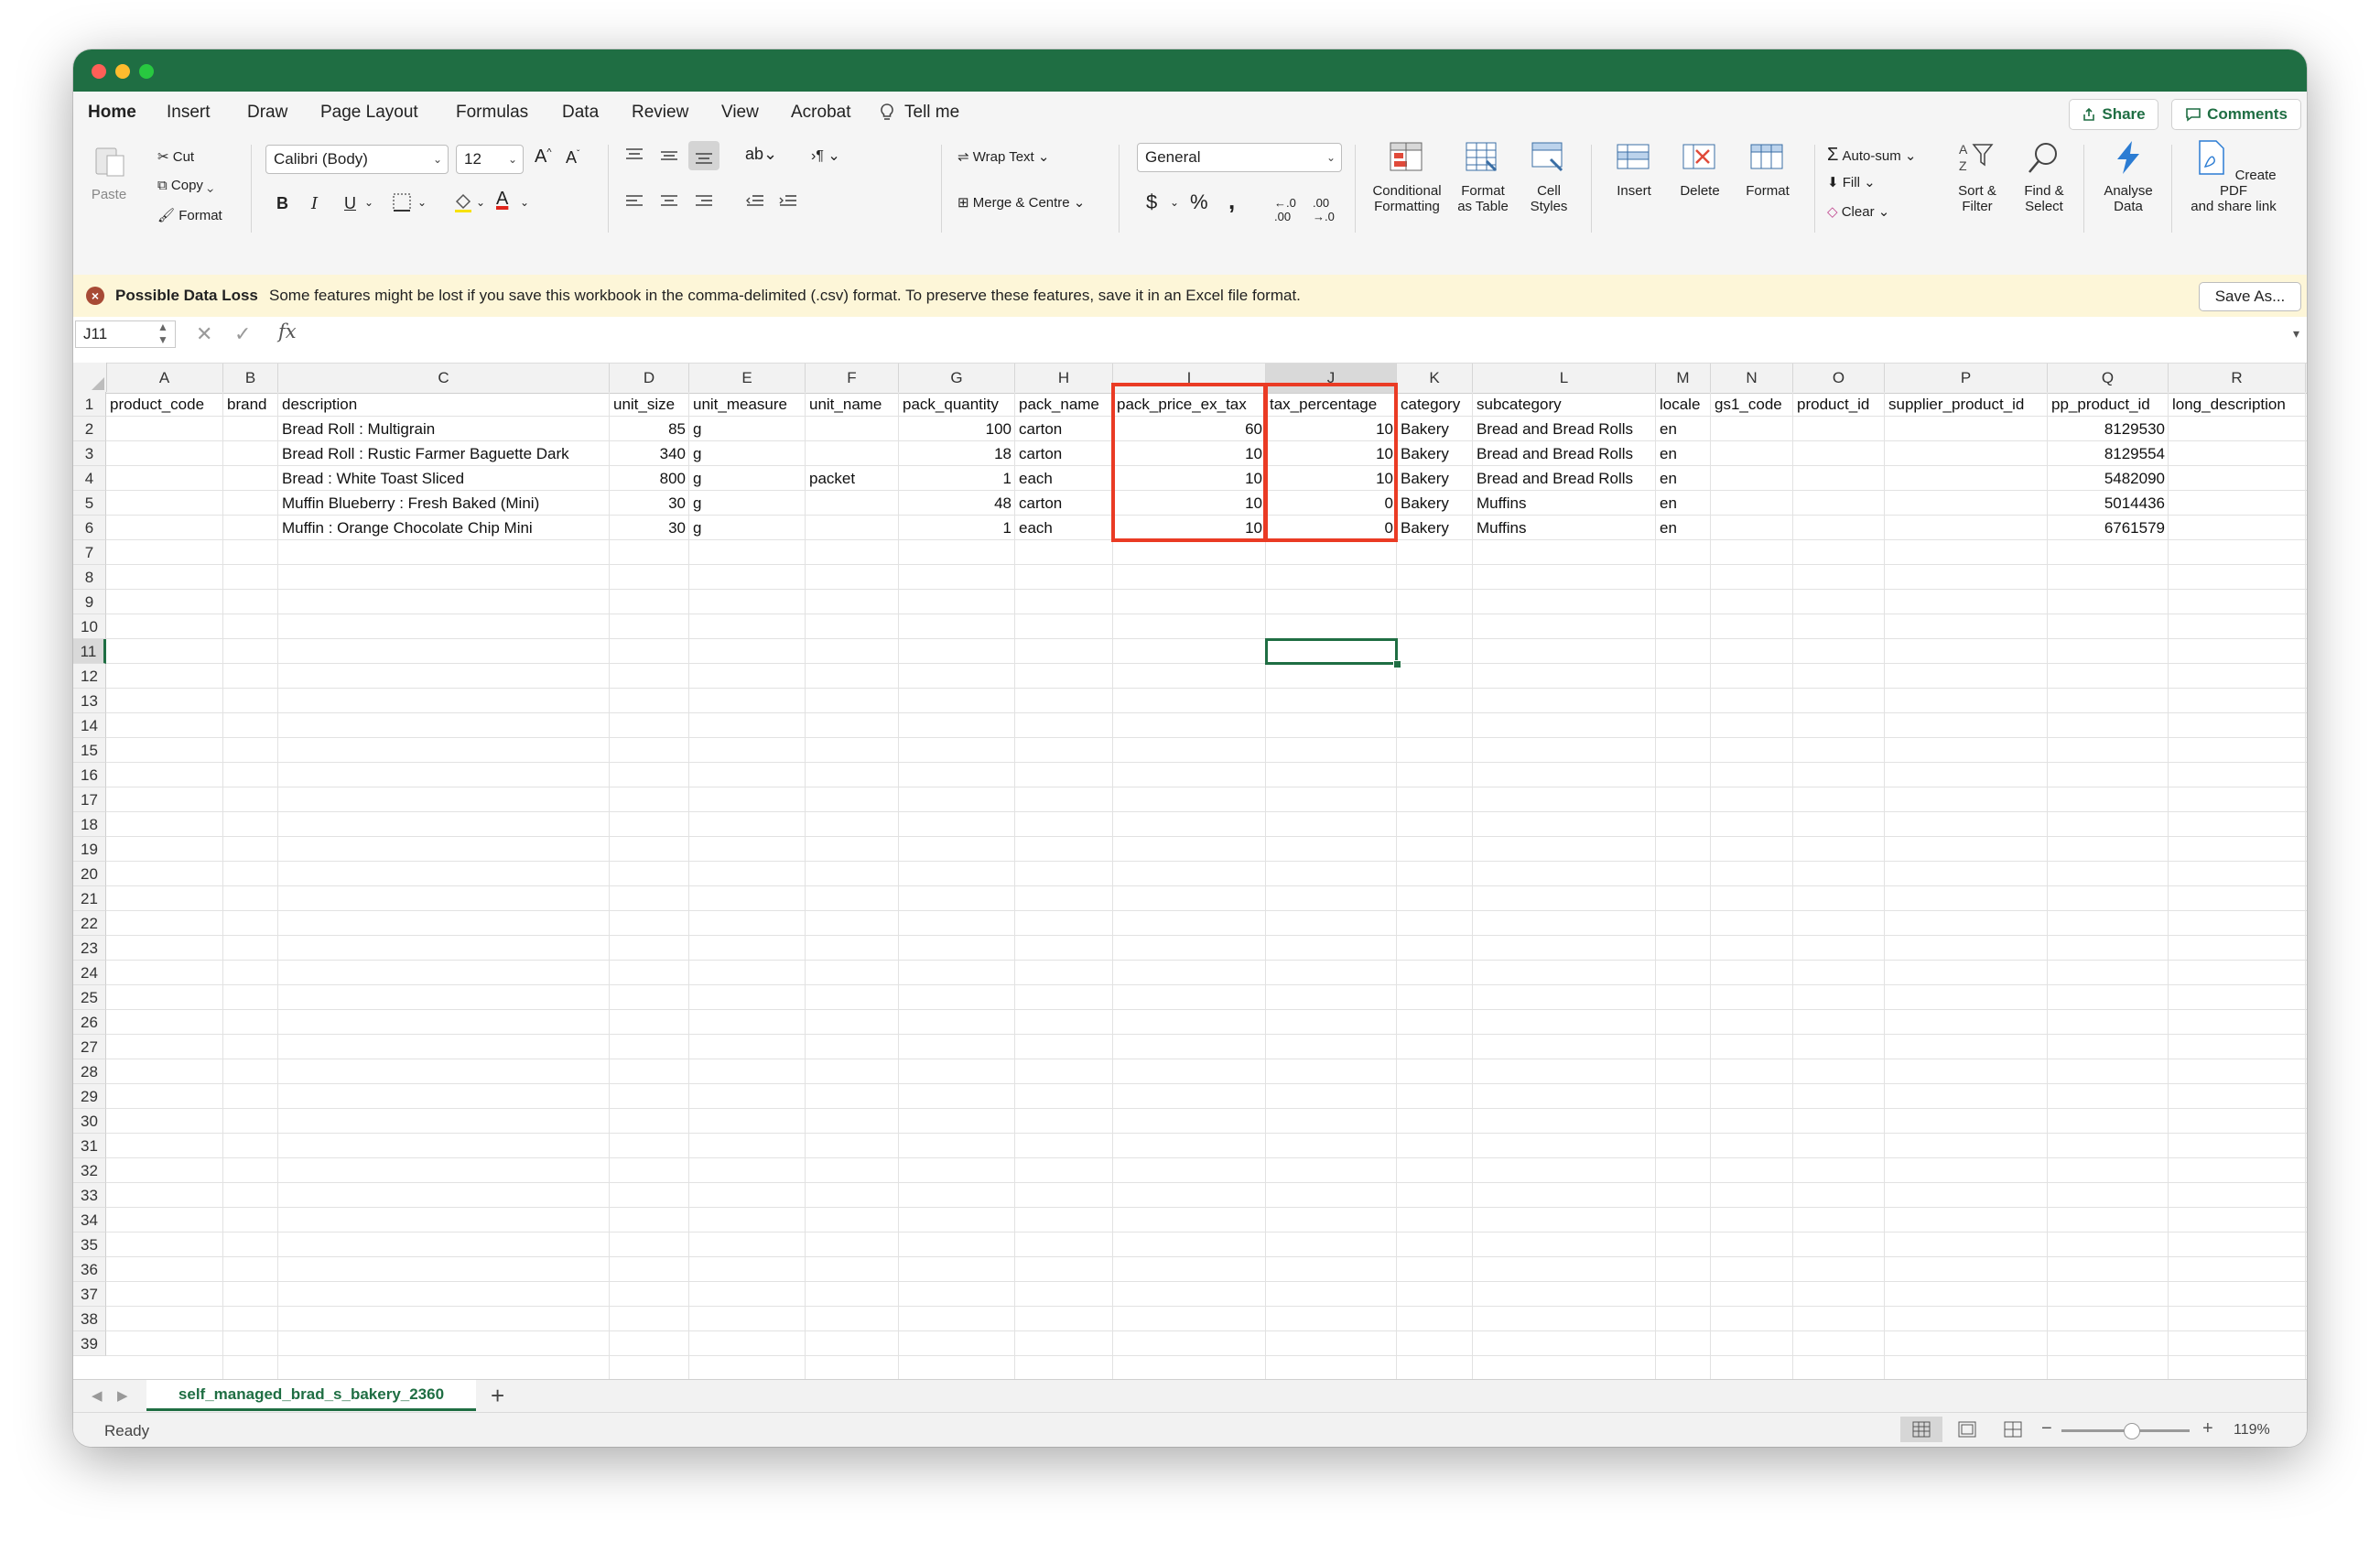  What do you see at coordinates (572, 158) in the screenshot?
I see `decrease-font-size-icon: Aˇ` at bounding box center [572, 158].